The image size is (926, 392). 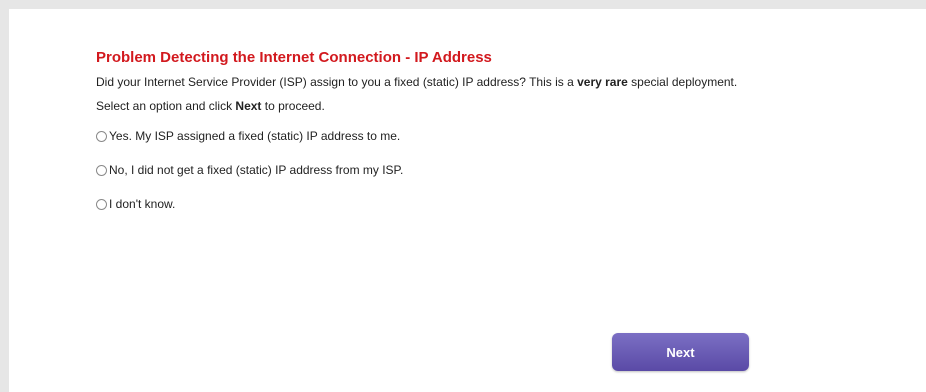 I want to click on next-button: Next, so click(x=680, y=352).